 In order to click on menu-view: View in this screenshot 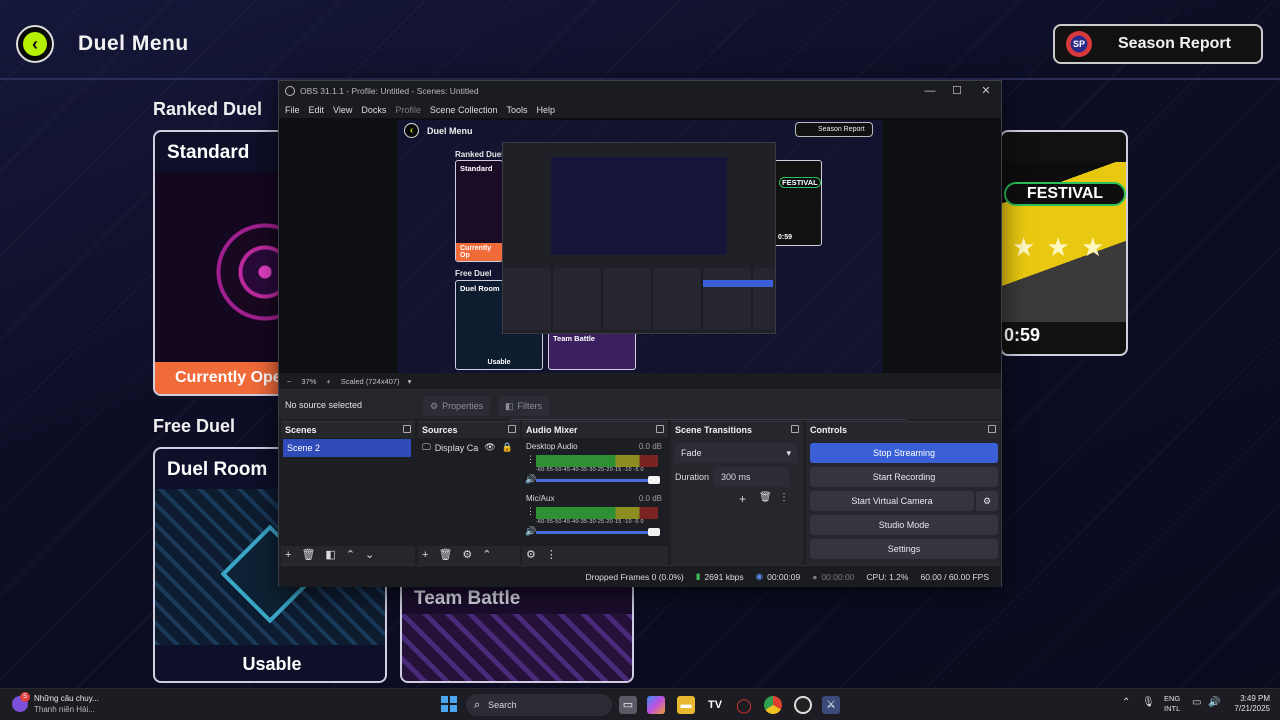, I will do `click(342, 110)`.